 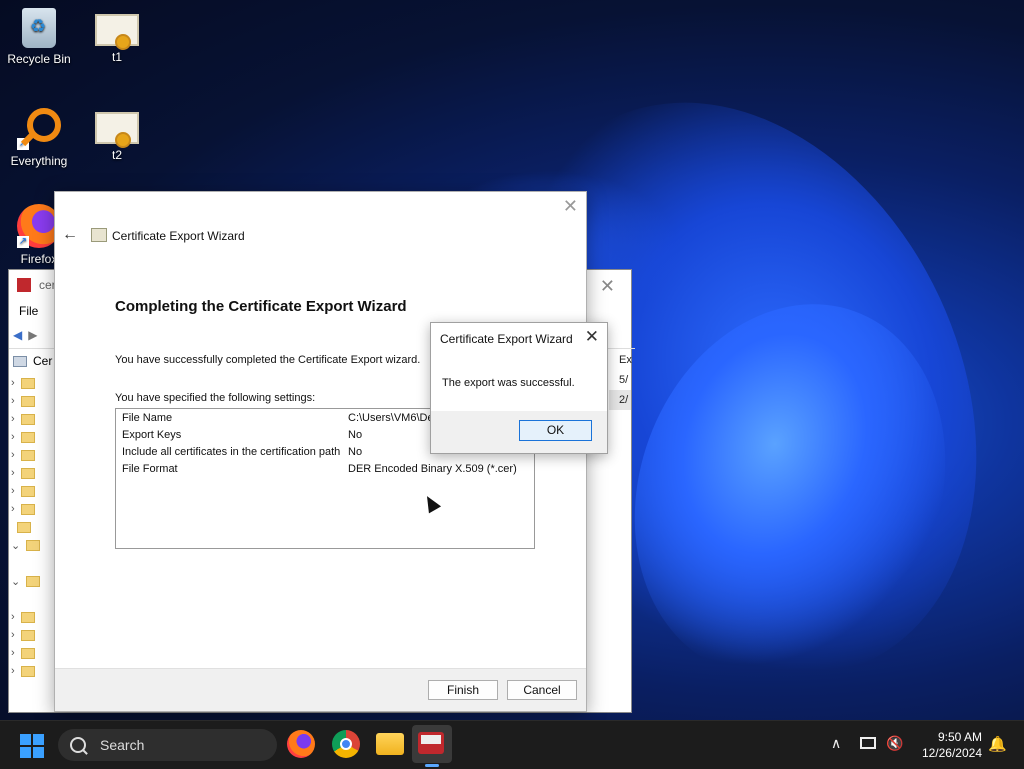 I want to click on desktop-icon-everything: ↗ Everything, so click(x=39, y=137).